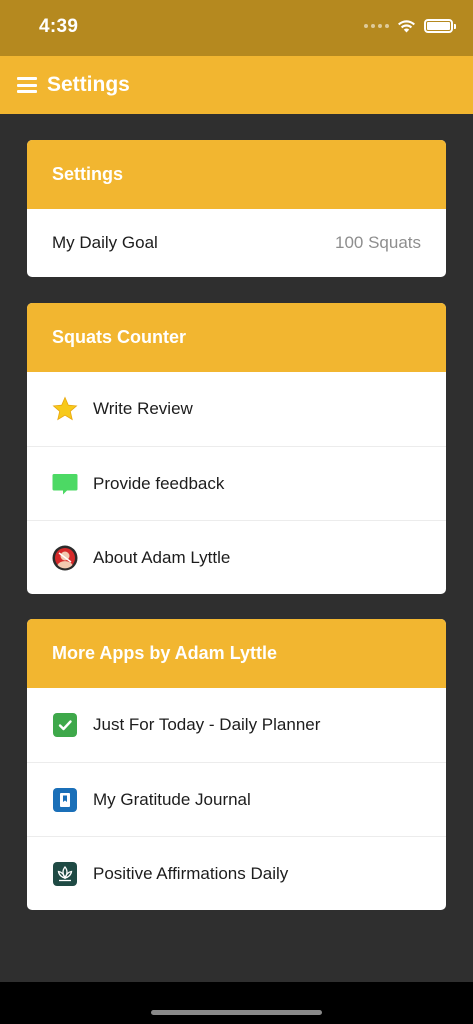 The width and height of the screenshot is (473, 1024). What do you see at coordinates (65, 874) in the screenshot?
I see `lotus-app-icon` at bounding box center [65, 874].